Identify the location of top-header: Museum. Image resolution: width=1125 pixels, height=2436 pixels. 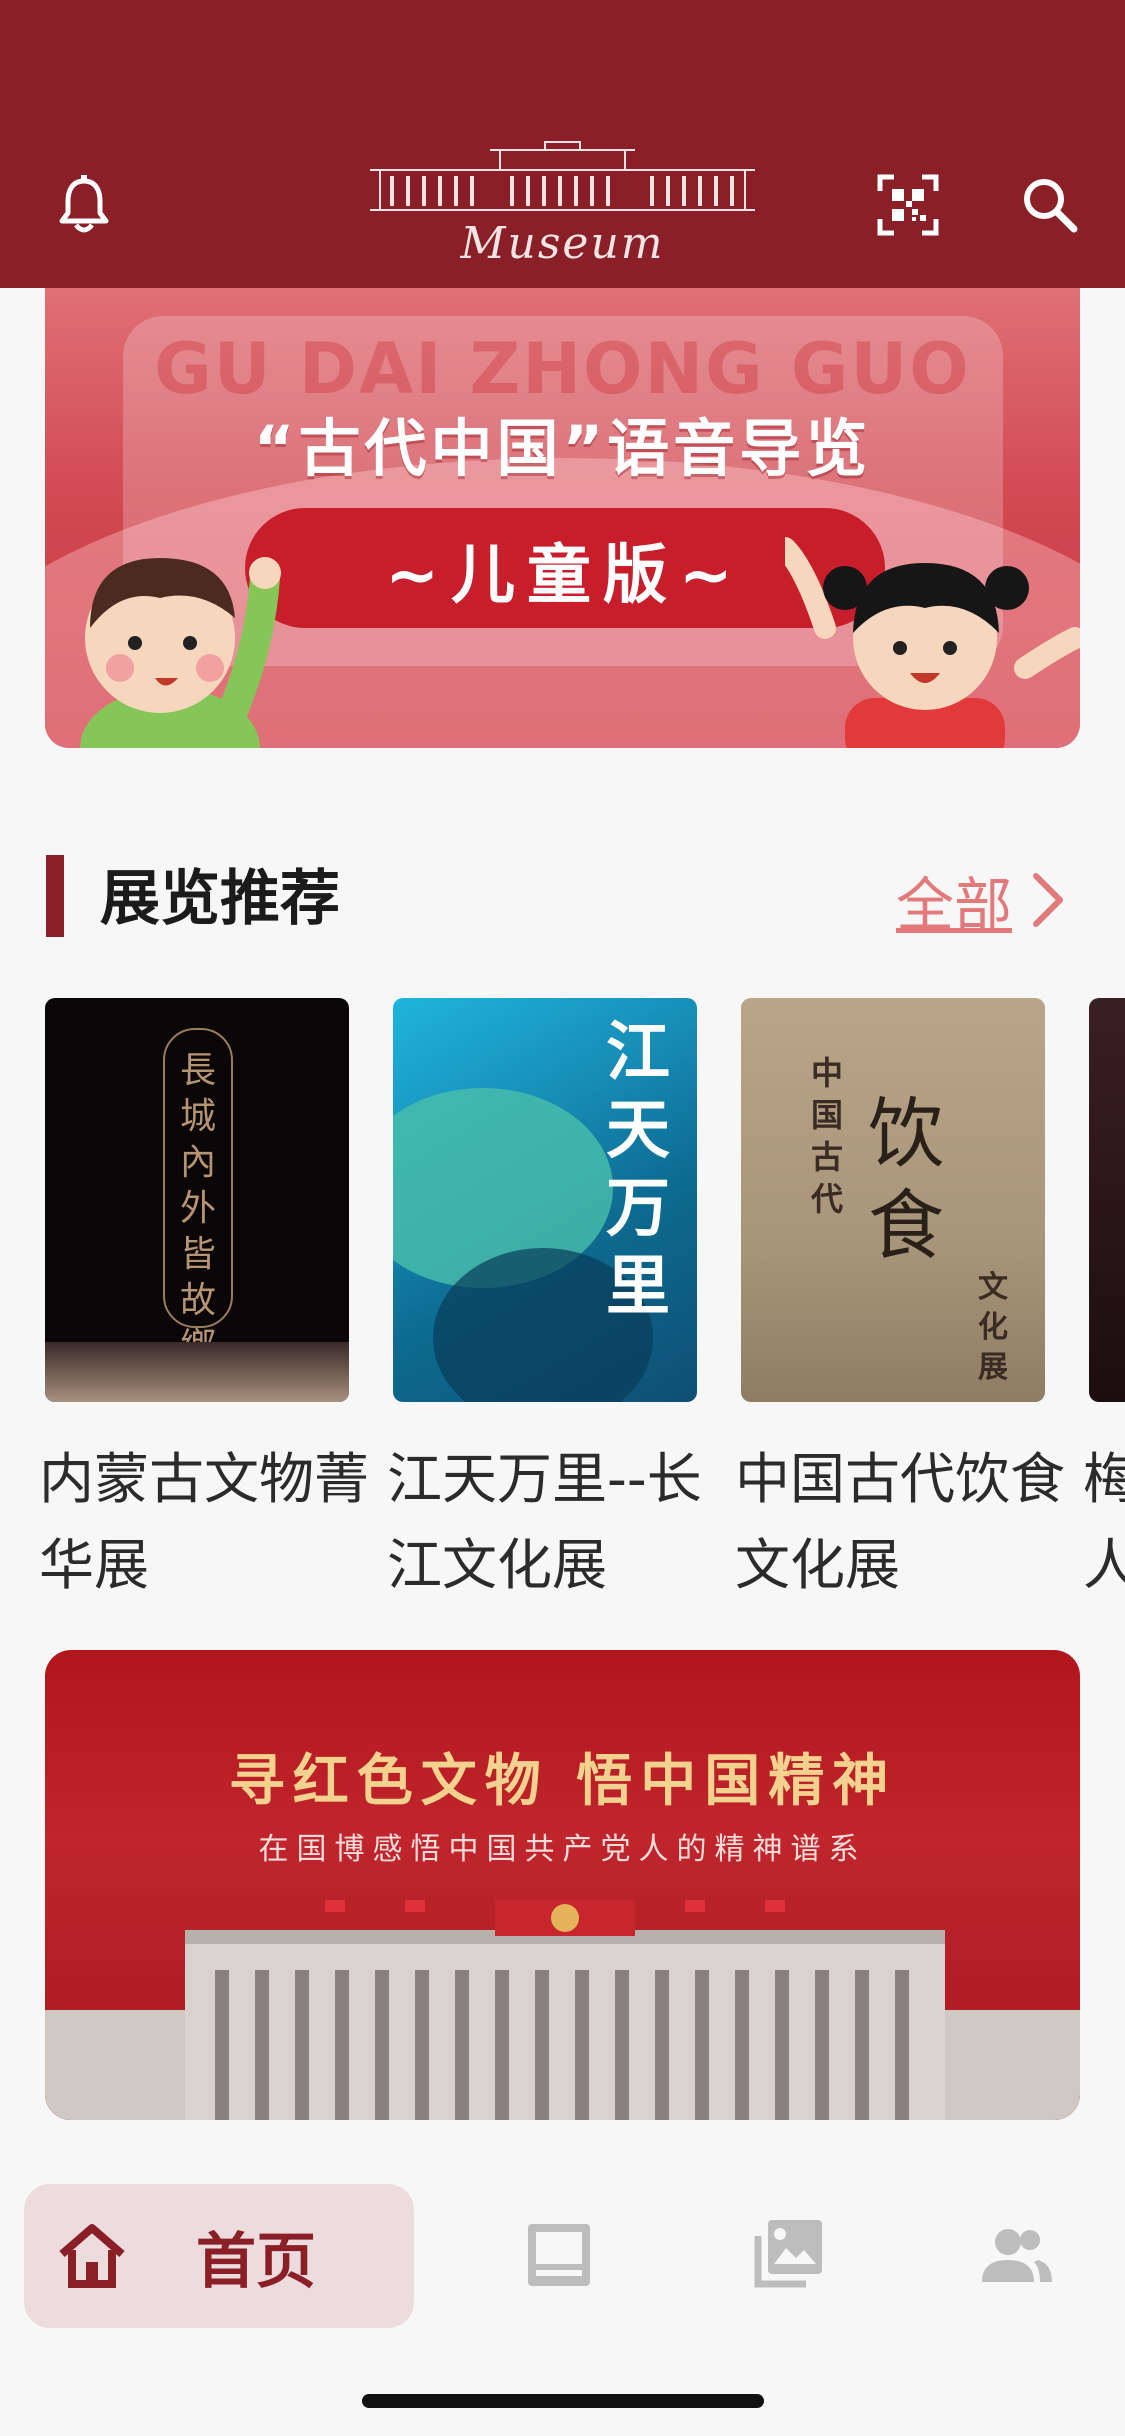
(562, 144).